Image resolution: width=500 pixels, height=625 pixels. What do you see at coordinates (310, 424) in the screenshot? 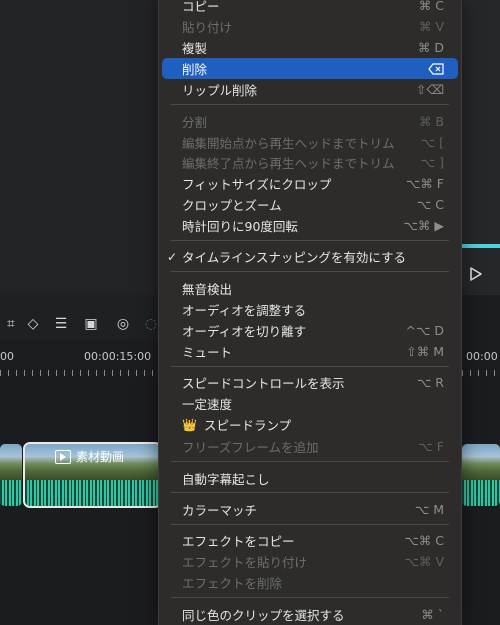
I see `menu-item-speed-ramp: 👑 スピードランプ` at bounding box center [310, 424].